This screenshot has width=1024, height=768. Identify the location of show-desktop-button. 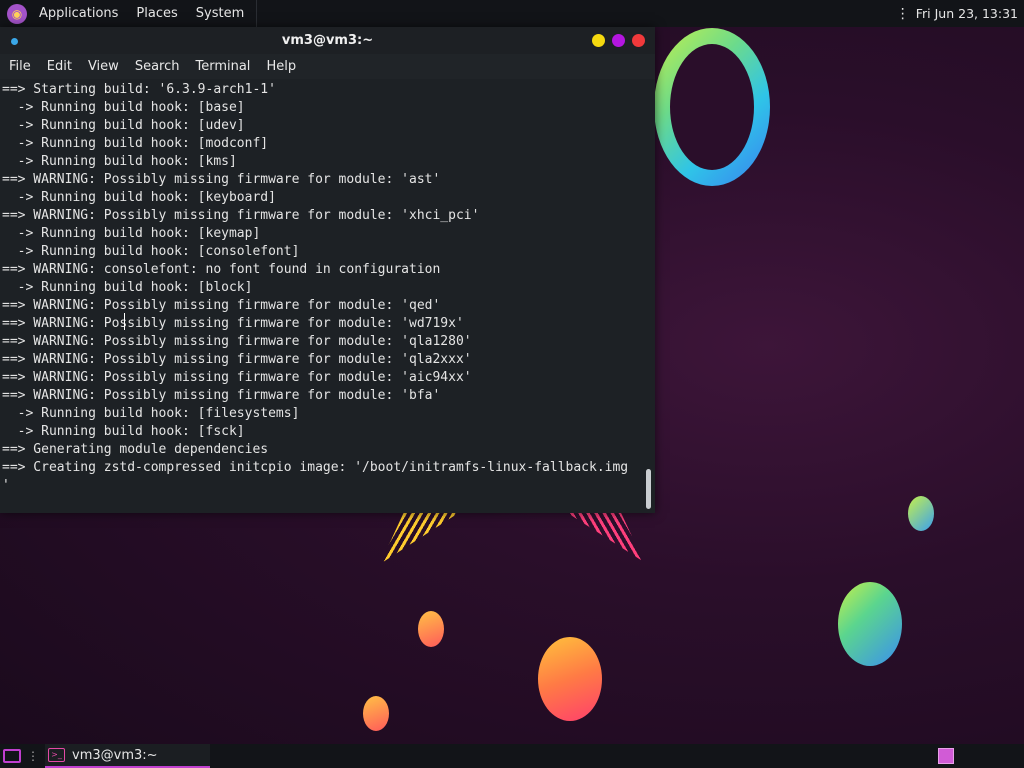
(12, 756).